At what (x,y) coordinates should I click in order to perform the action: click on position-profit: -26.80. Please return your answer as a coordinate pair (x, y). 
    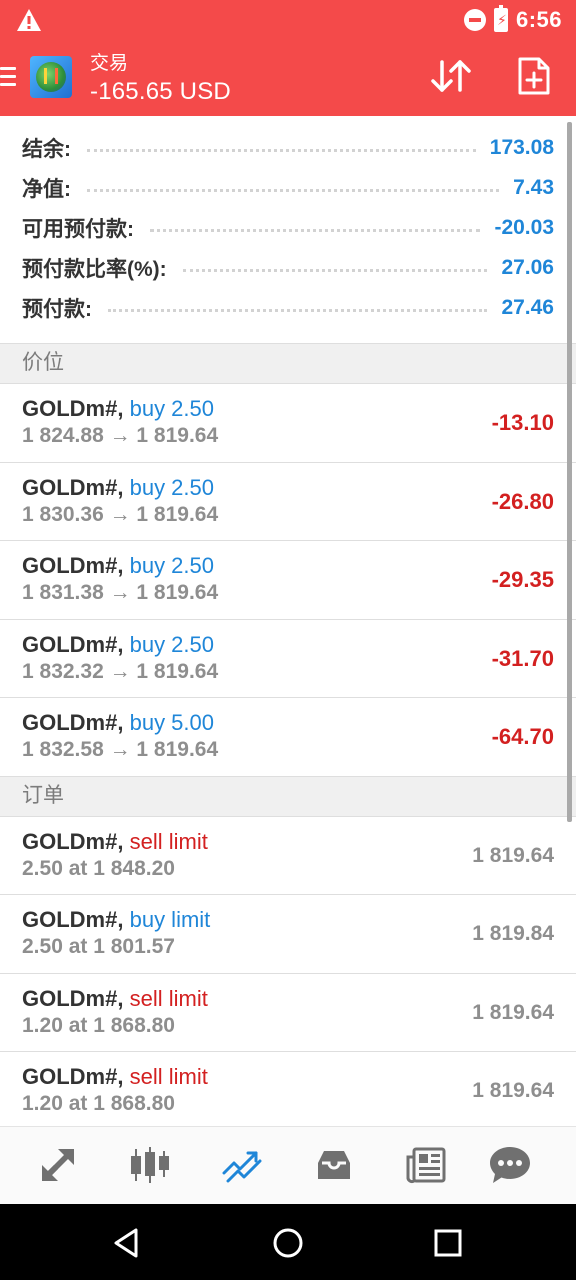
    Looking at the image, I should click on (522, 501).